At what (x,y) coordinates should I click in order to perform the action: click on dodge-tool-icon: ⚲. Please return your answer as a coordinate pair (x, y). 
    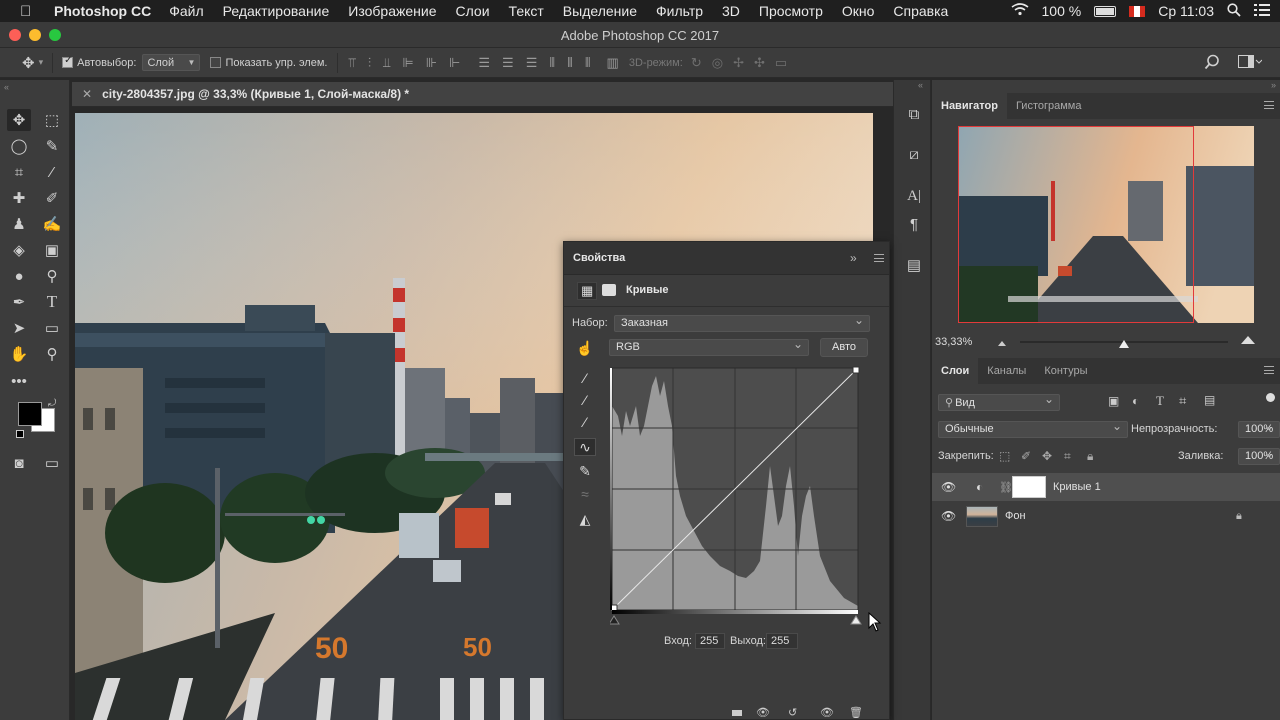
    Looking at the image, I should click on (52, 276).